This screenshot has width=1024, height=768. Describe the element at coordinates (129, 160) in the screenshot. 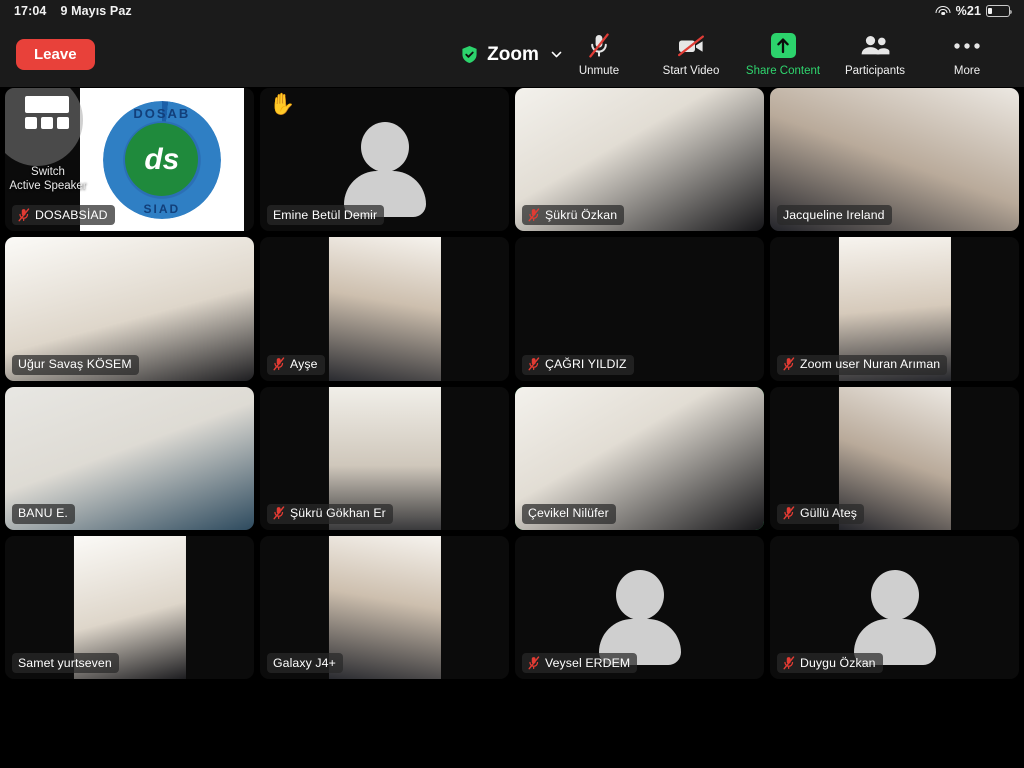

I see `video-tile: DOSAB ds SIAD Switch Active Speaker DOSABSİAD` at that location.